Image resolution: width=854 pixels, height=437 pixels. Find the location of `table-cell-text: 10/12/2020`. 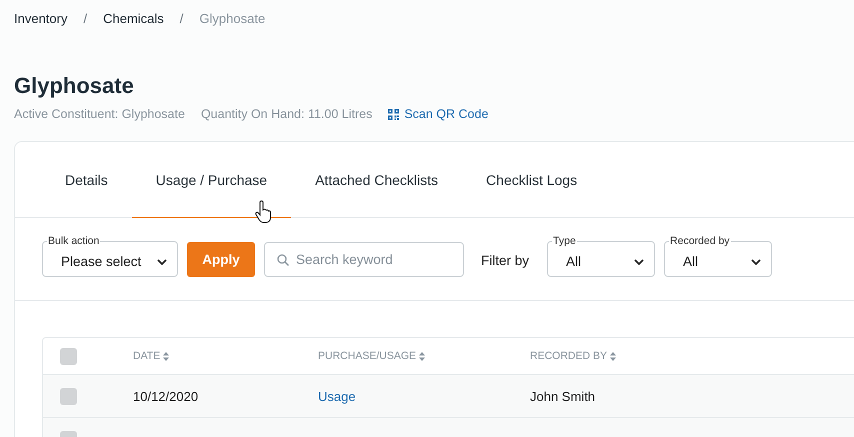

table-cell-text: 10/12/2020 is located at coordinates (166, 396).